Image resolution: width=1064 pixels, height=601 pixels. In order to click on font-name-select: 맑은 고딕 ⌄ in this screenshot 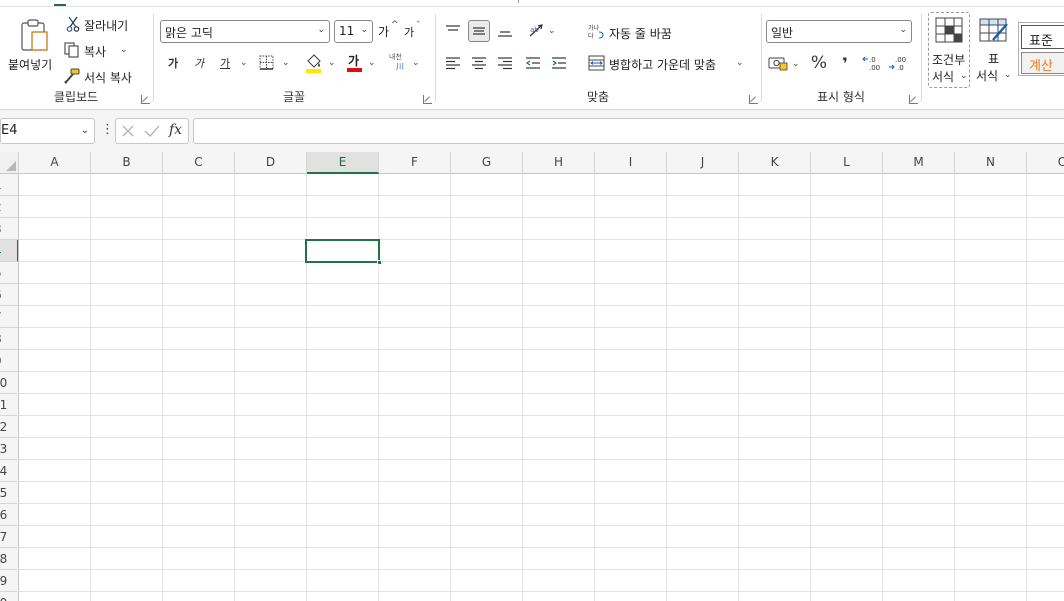, I will do `click(245, 31)`.